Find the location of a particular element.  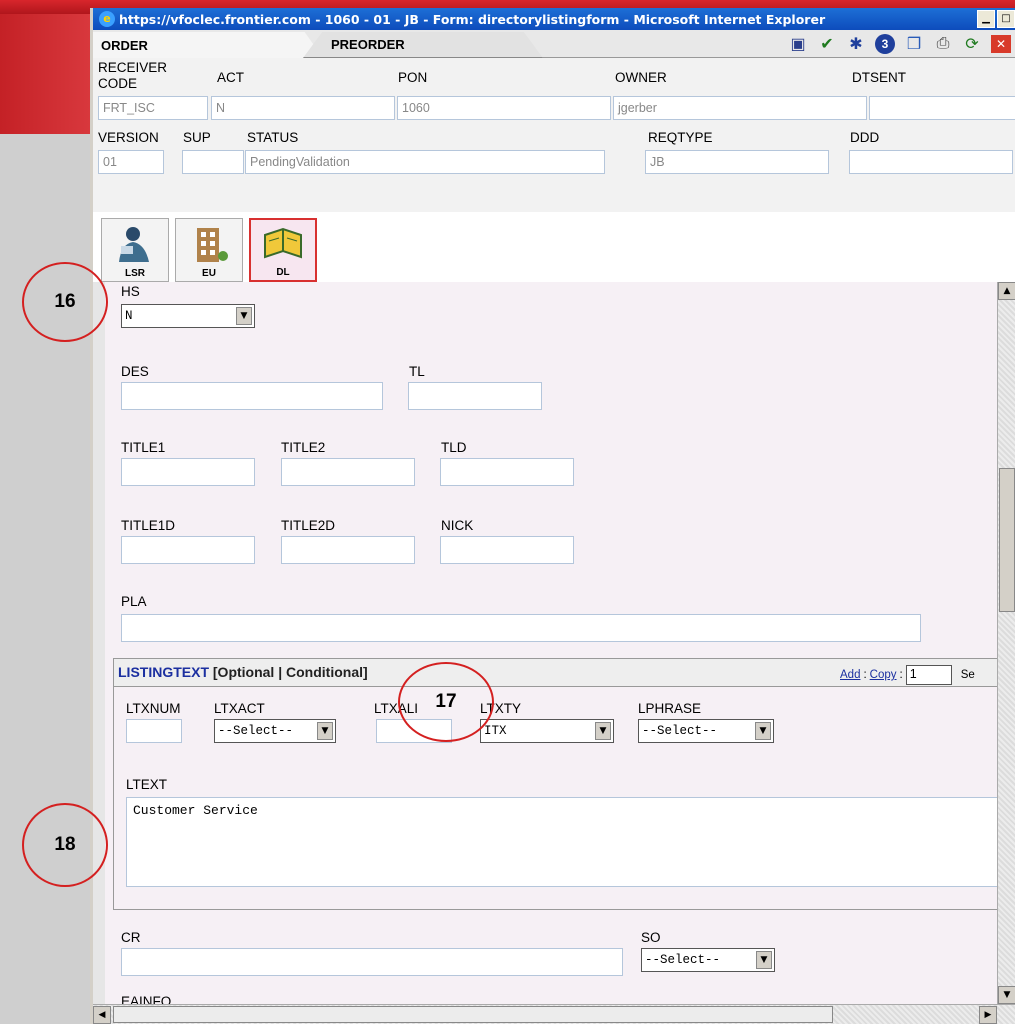

horizontal-scroll-thumb is located at coordinates (473, 1014).